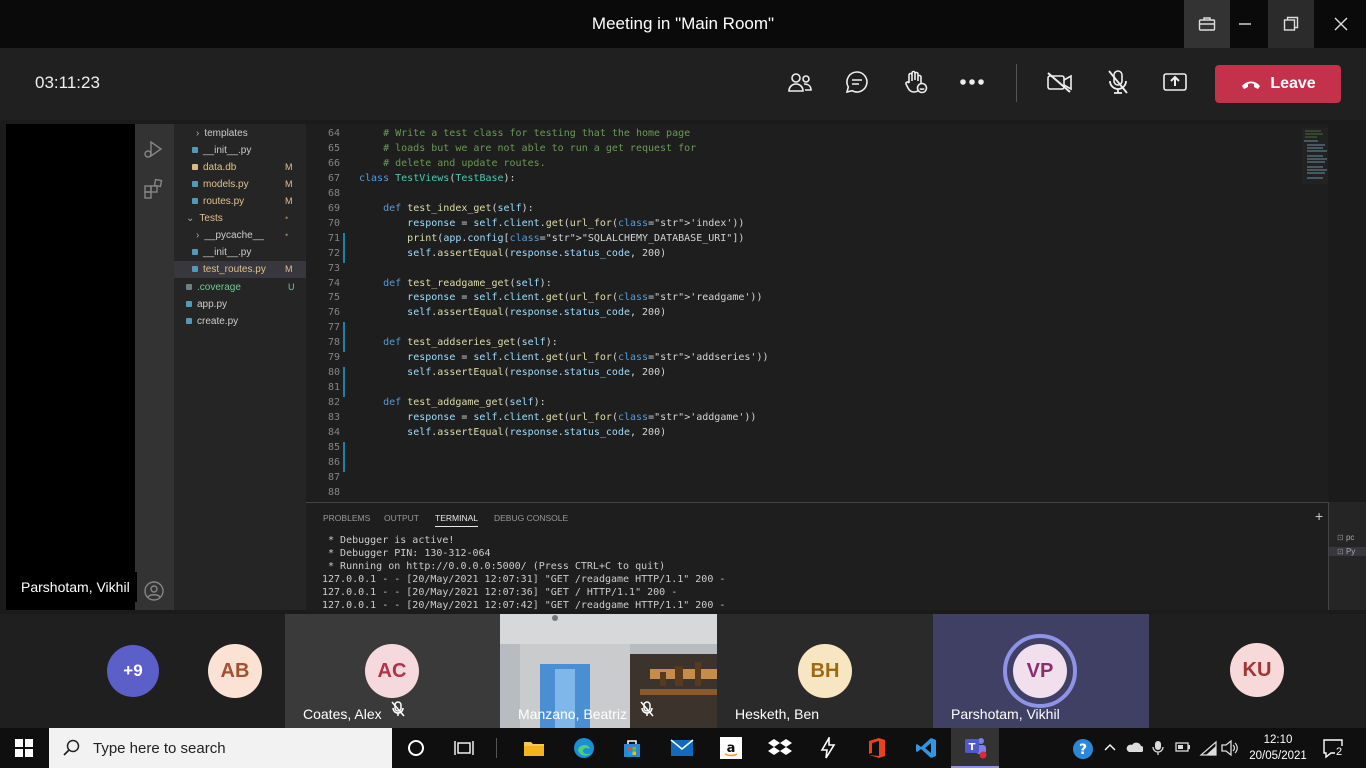  What do you see at coordinates (1183, 749) in the screenshot?
I see `battery-icon` at bounding box center [1183, 749].